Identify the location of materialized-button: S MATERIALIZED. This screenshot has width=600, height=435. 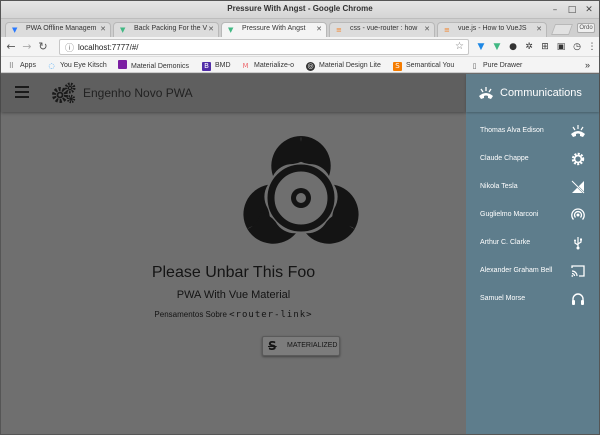
(301, 346).